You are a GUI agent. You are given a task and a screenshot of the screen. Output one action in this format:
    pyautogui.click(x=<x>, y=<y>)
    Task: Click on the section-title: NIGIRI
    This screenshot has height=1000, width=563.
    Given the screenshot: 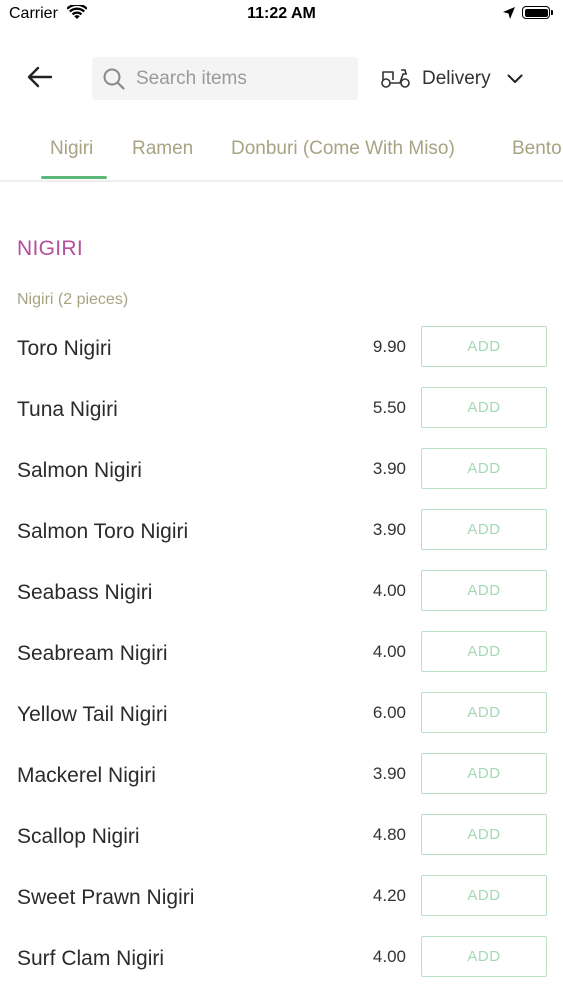 What is the action you would take?
    pyautogui.click(x=50, y=248)
    